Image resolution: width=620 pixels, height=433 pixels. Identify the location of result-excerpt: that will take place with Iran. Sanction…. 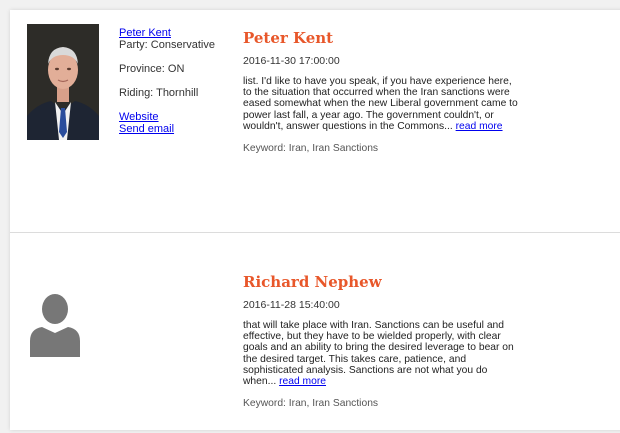
(382, 353).